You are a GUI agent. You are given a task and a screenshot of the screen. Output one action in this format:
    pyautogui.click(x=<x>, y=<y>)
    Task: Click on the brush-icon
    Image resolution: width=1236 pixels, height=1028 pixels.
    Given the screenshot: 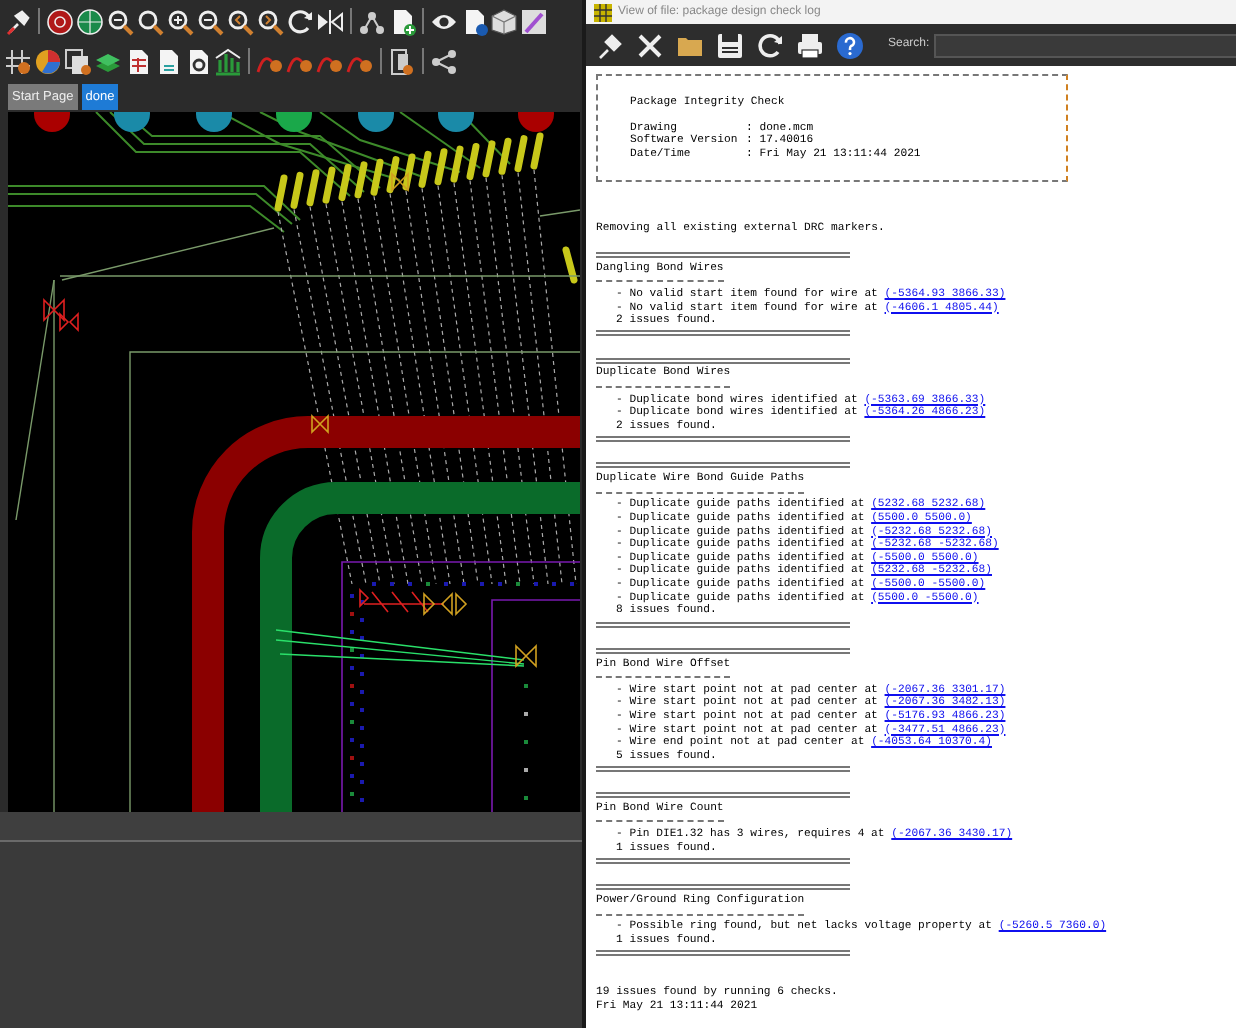 What is the action you would take?
    pyautogui.click(x=534, y=21)
    